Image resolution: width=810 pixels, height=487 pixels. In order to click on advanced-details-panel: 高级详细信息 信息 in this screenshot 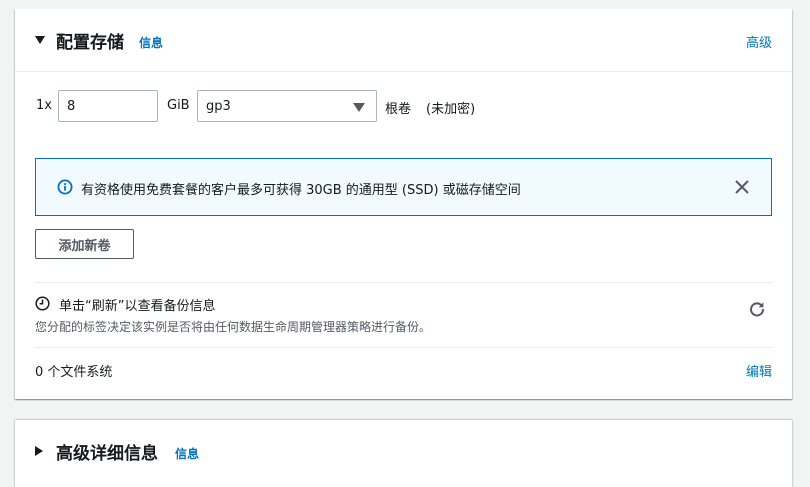, I will do `click(403, 453)`.